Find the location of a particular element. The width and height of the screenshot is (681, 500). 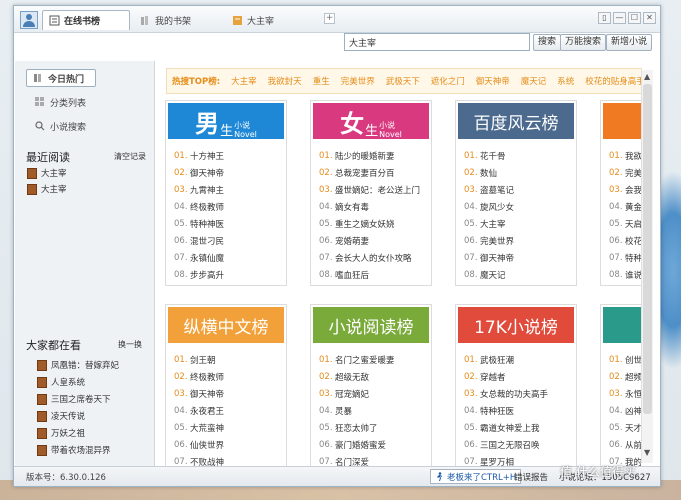

rank-item: 08. 魔天记 is located at coordinates (518, 274).